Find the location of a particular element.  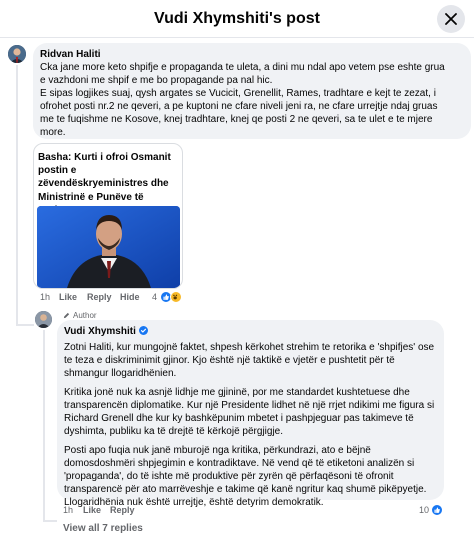

hide-button: Hide is located at coordinates (130, 297).